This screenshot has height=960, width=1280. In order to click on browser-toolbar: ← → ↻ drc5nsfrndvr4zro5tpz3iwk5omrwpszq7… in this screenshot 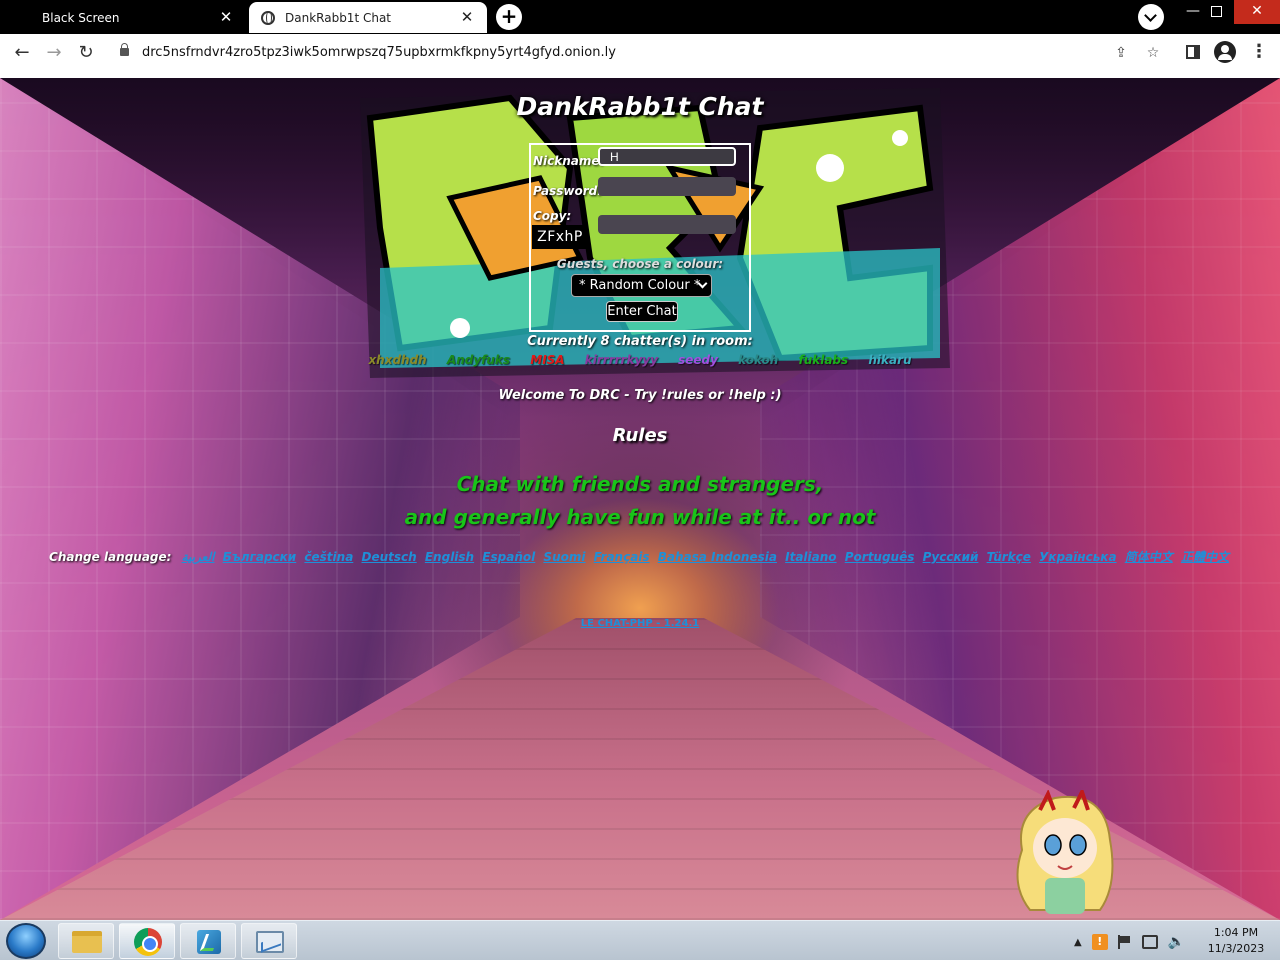, I will do `click(640, 53)`.